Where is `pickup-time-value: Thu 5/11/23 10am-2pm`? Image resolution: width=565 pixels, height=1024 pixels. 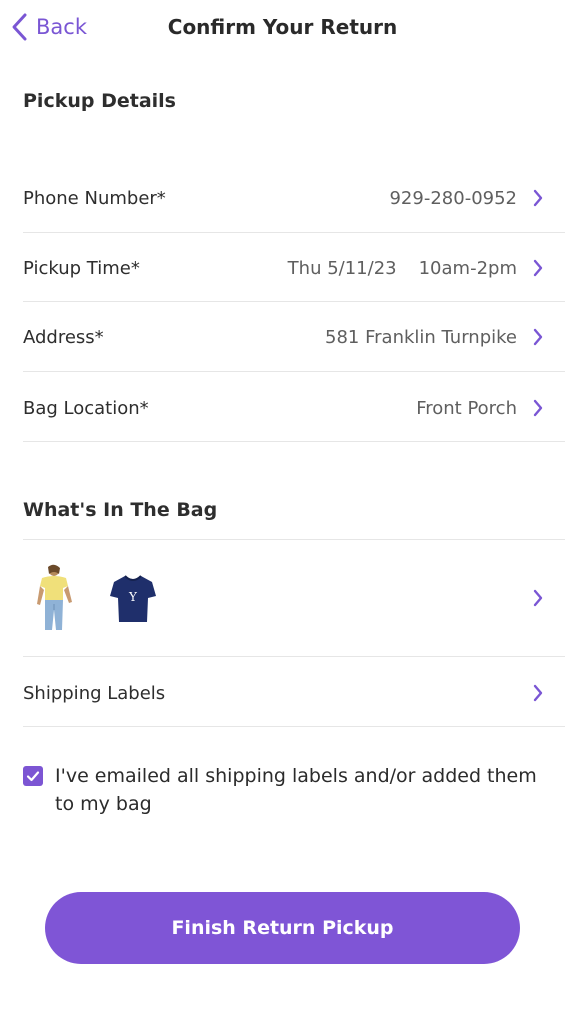 pickup-time-value: Thu 5/11/23 10am-2pm is located at coordinates (402, 268).